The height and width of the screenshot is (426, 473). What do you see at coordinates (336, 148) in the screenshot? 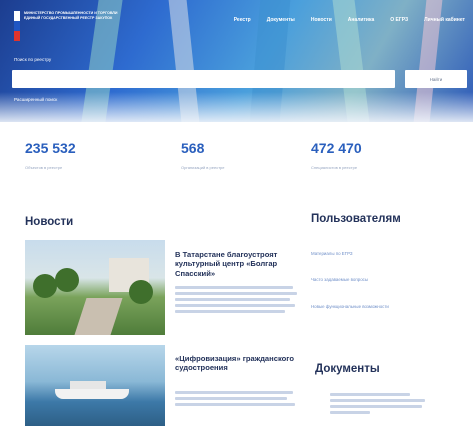
I see `stat-value: 472 470` at bounding box center [336, 148].